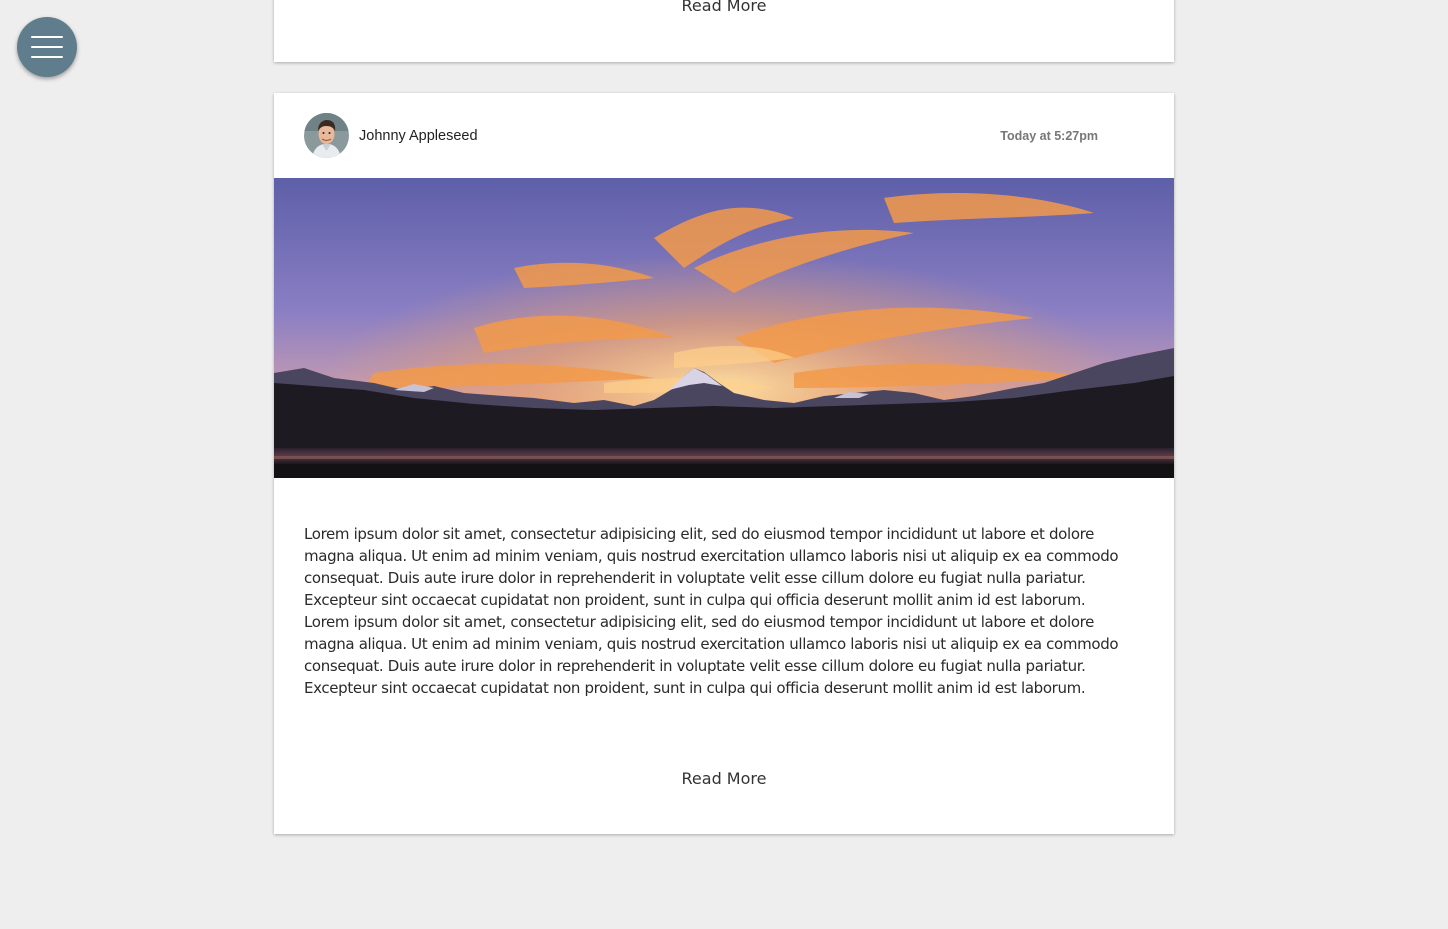  What do you see at coordinates (418, 136) in the screenshot?
I see `author-name: Johnny Appleseed` at bounding box center [418, 136].